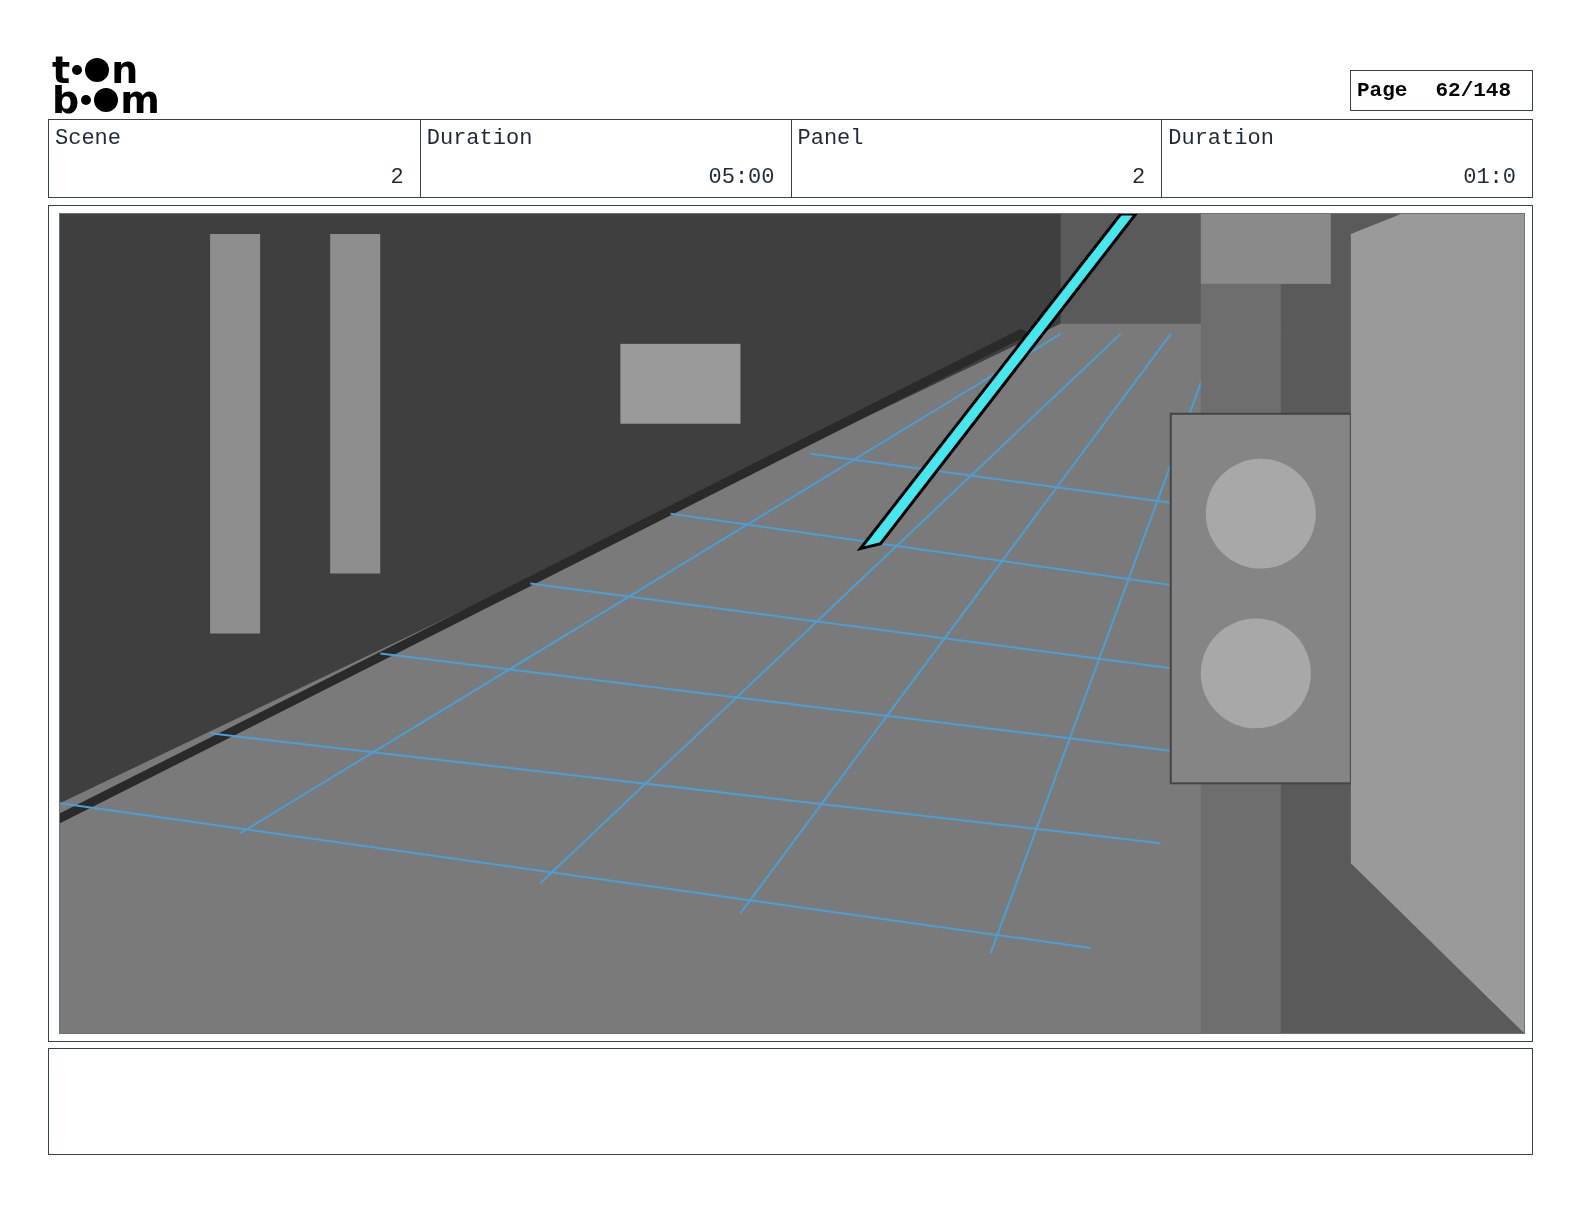 Image resolution: width=1584 pixels, height=1224 pixels. What do you see at coordinates (1473, 90) in the screenshot?
I see `page-number: 62/148` at bounding box center [1473, 90].